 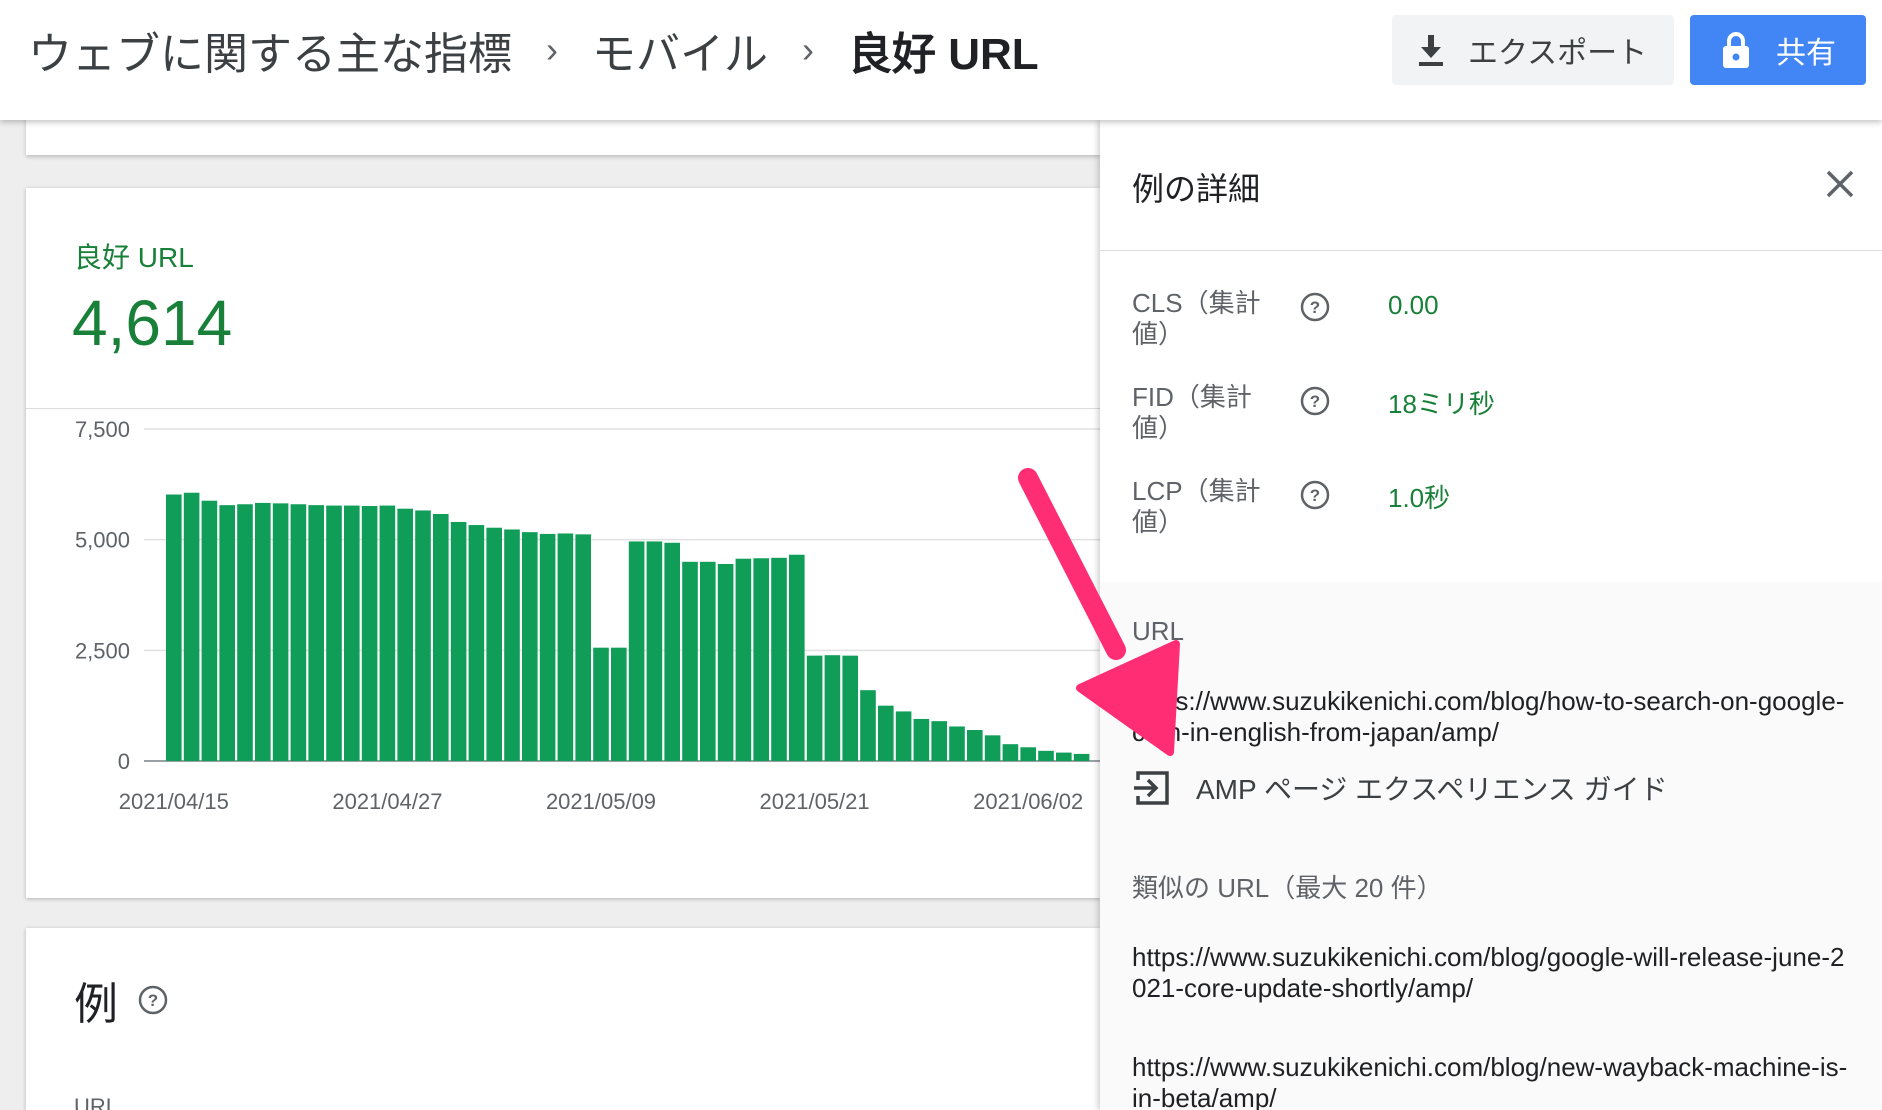 I want to click on export-button: エクスポート, so click(x=1533, y=50).